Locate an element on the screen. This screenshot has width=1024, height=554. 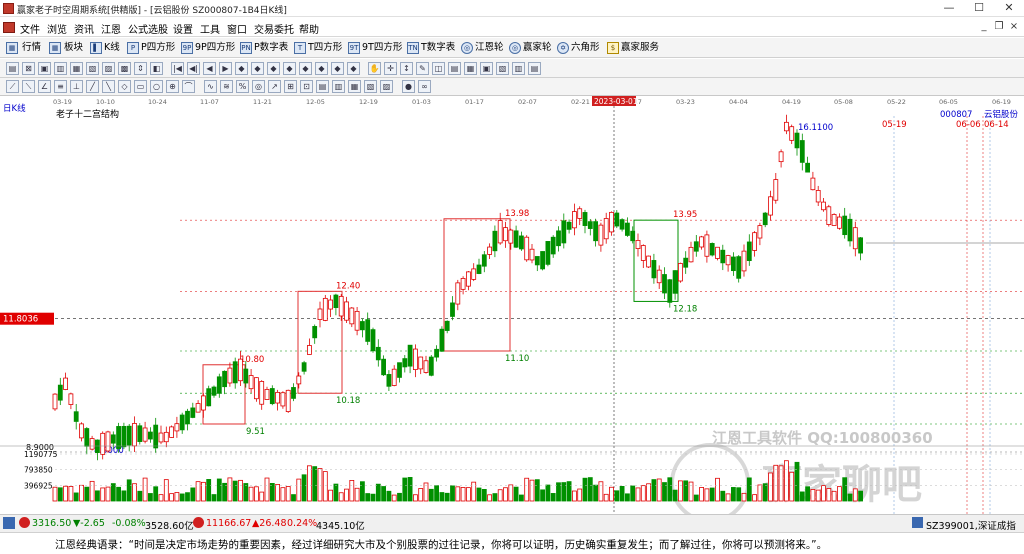
t-square-button: T四方形 is located at coordinates (325, 48).